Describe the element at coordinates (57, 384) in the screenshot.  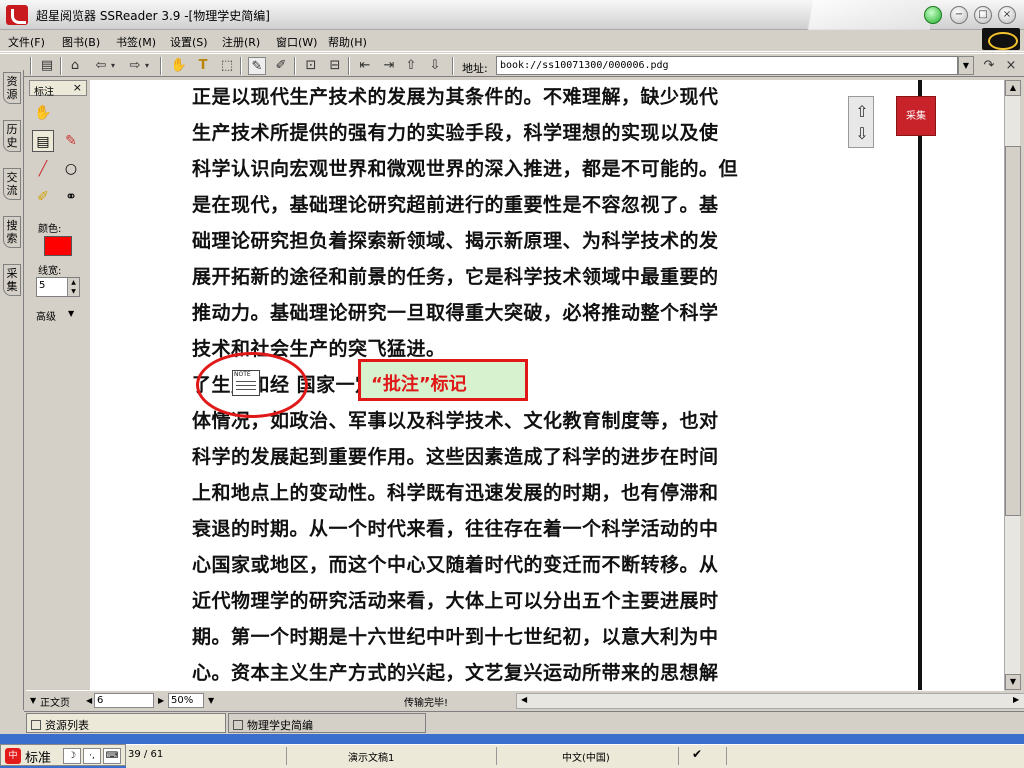
I see `annotation-panel: 标注 × ✋ ▤ ✎ ╱ ○ ✐ ⚭ 颜色: 线宽: 5 ▲ ▼ 高级 ▼` at that location.